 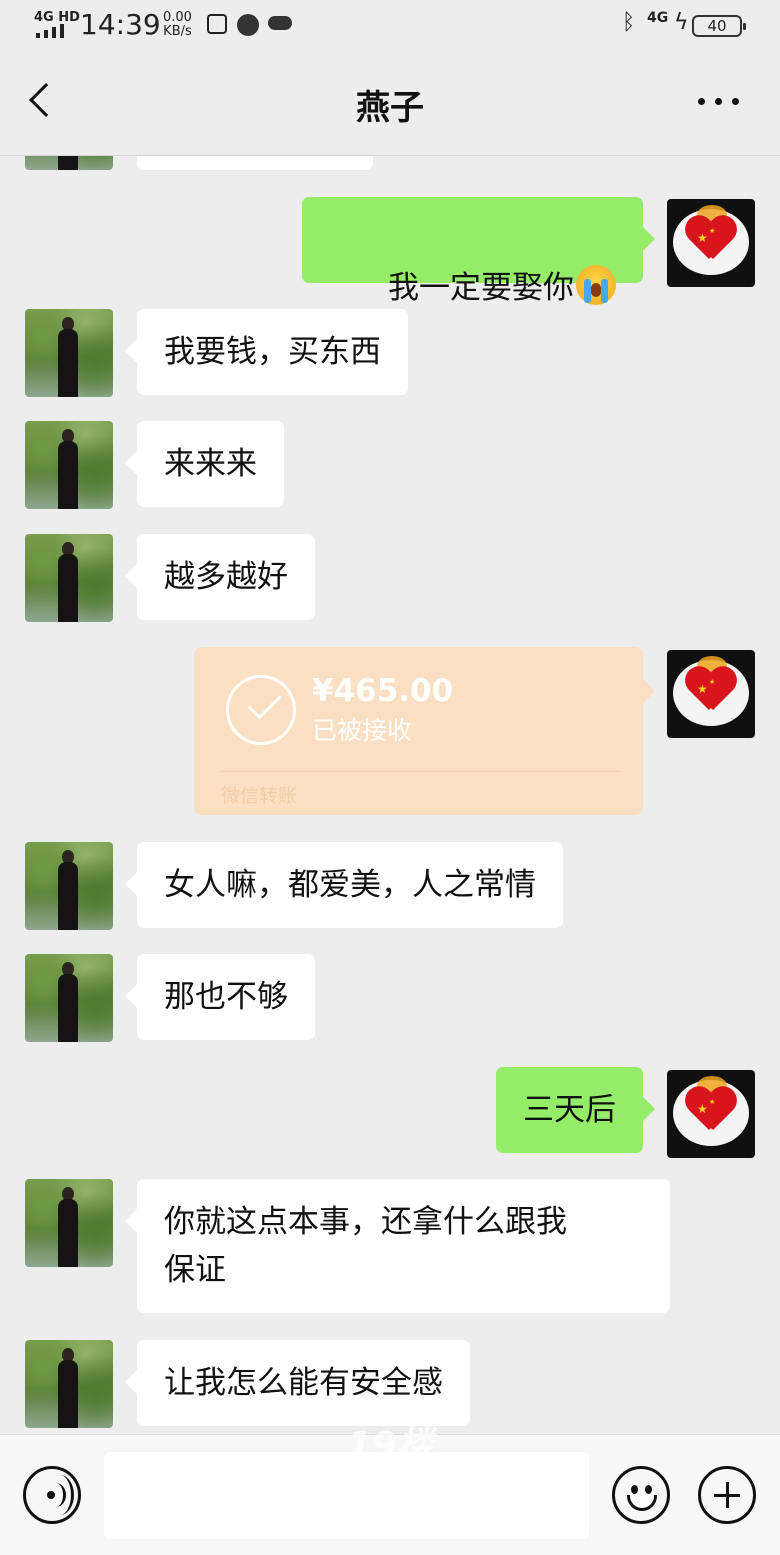 I want to click on transfer-amount: ¥465.00, so click(x=383, y=691).